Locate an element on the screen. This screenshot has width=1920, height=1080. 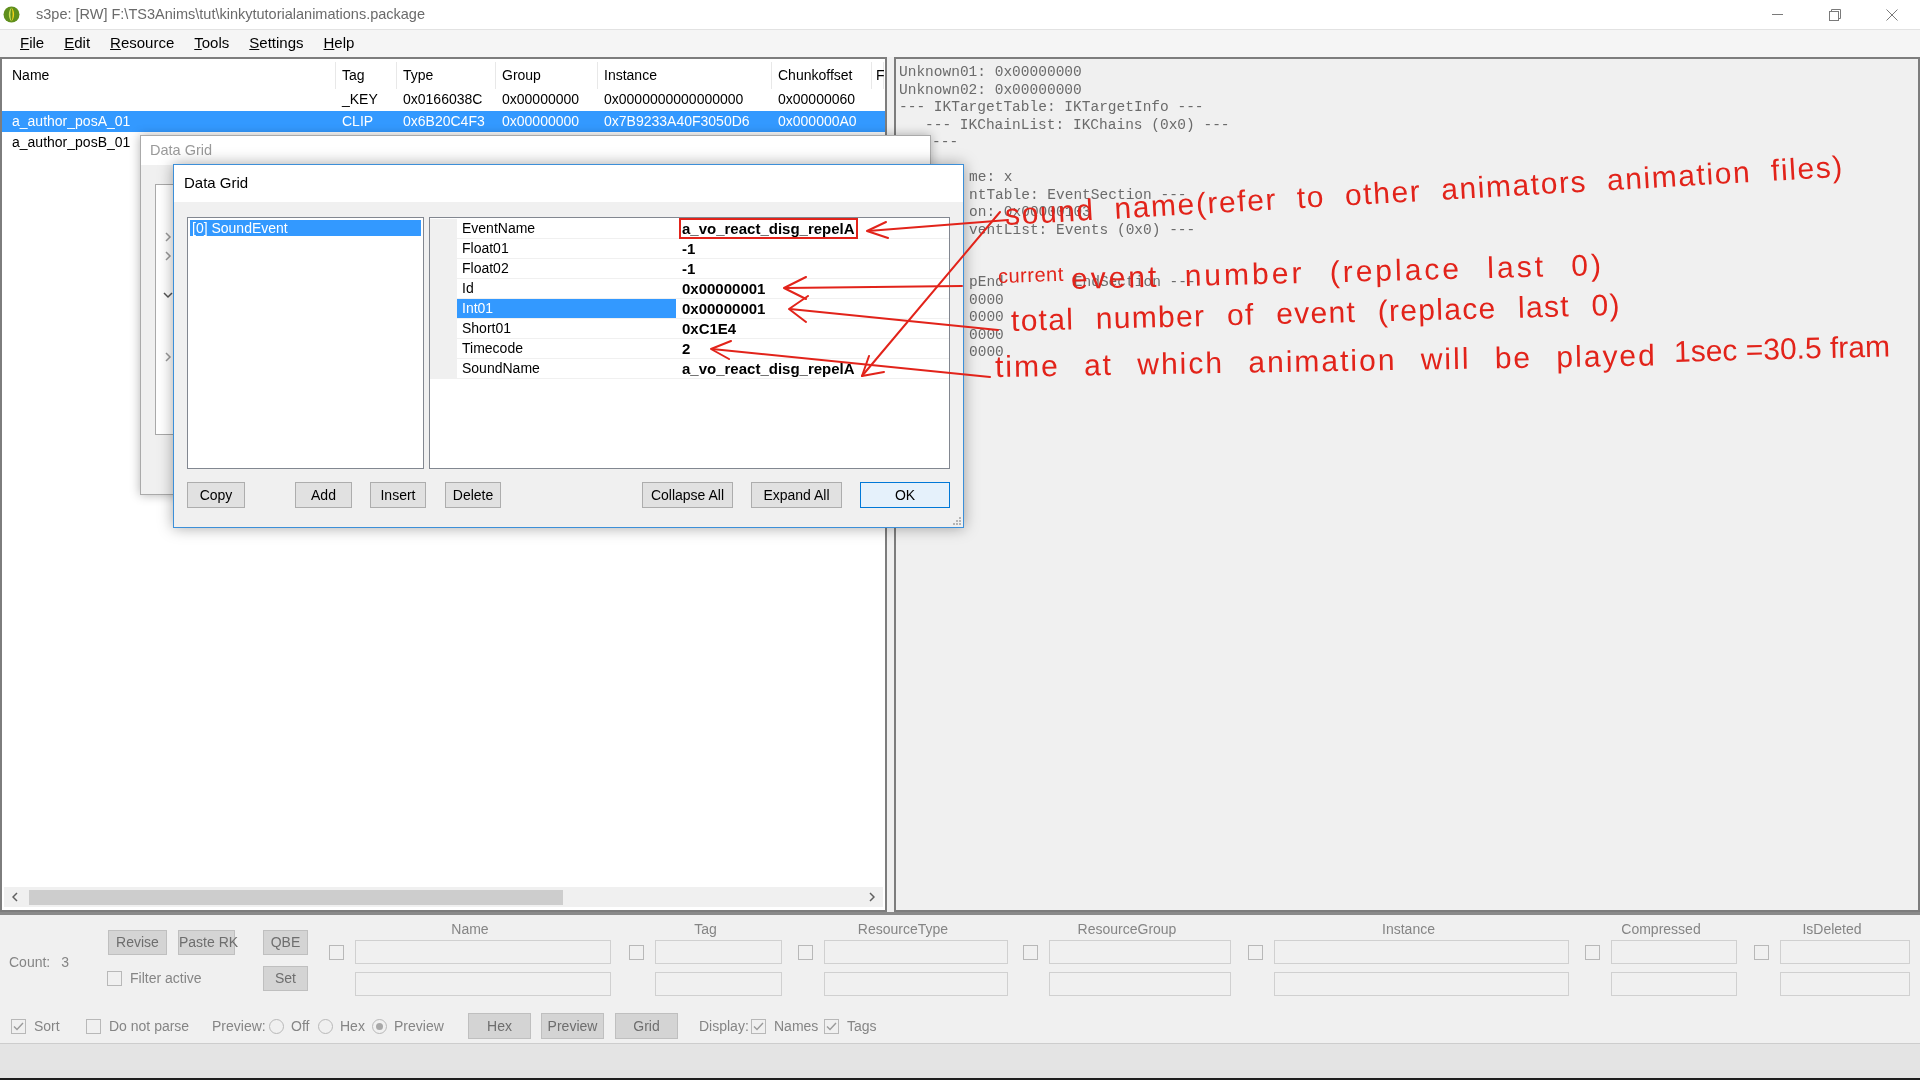
table-cell-text: a_author_posA_01 is located at coordinates (71, 121).